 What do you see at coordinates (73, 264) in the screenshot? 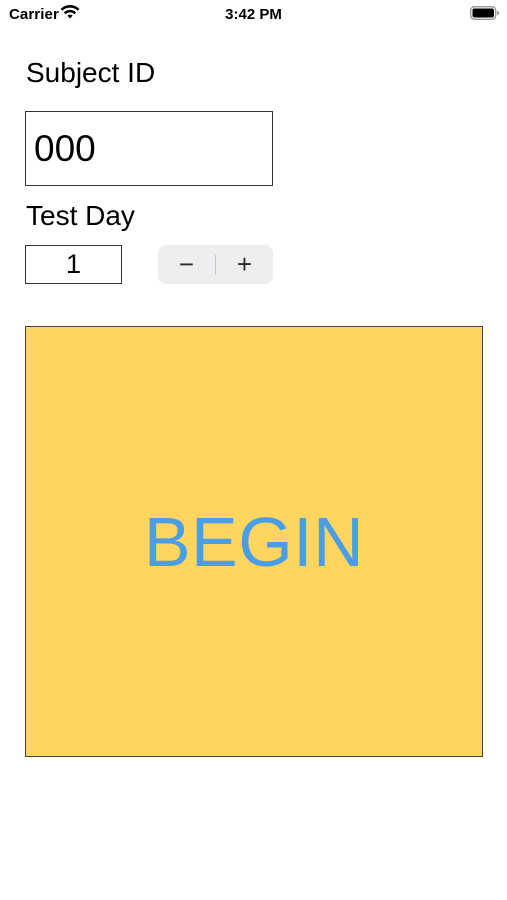
I see `test-day-value-field: 1` at bounding box center [73, 264].